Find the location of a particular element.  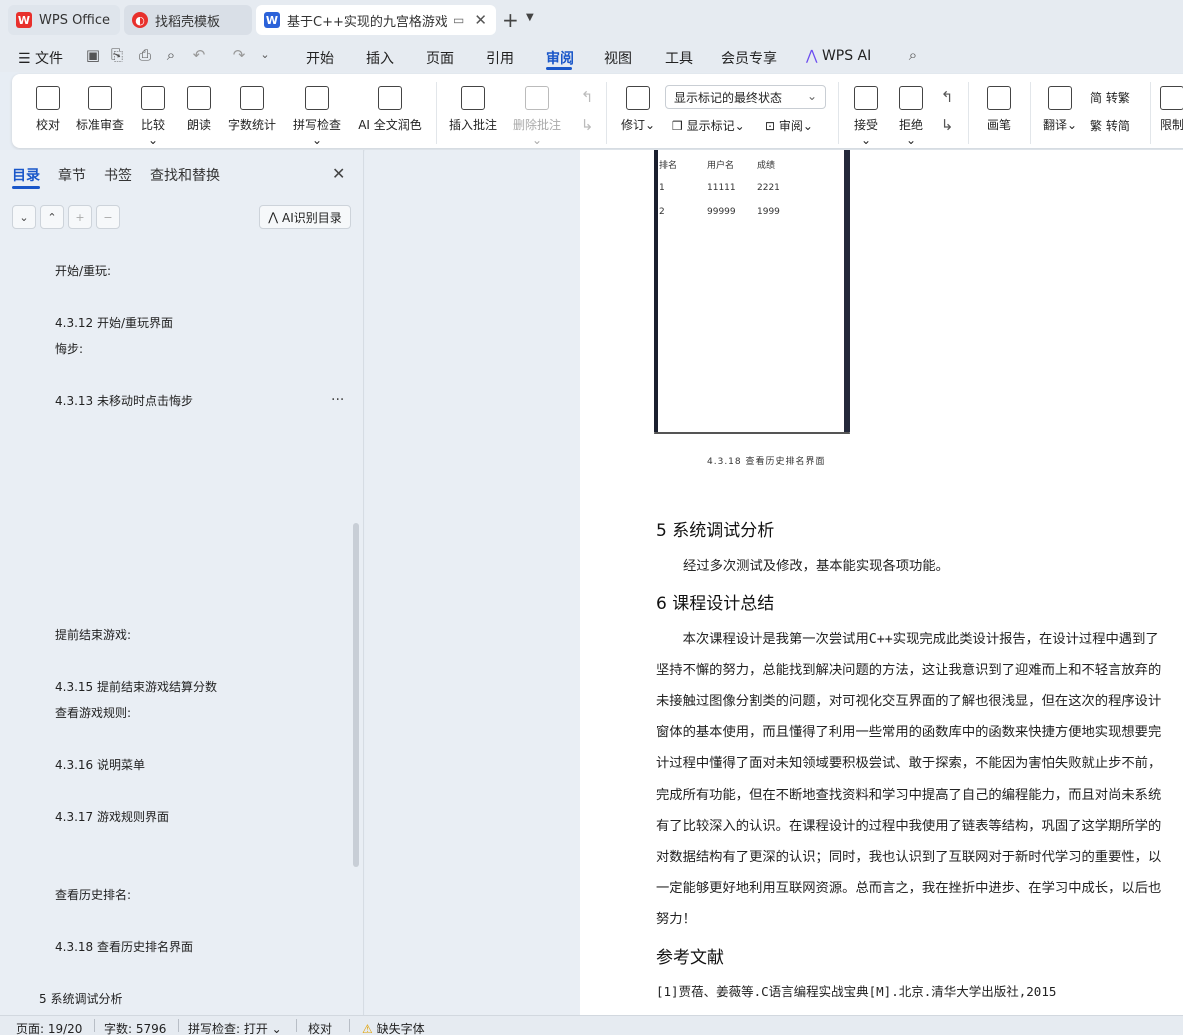

menu-references: 引用 is located at coordinates (500, 58).